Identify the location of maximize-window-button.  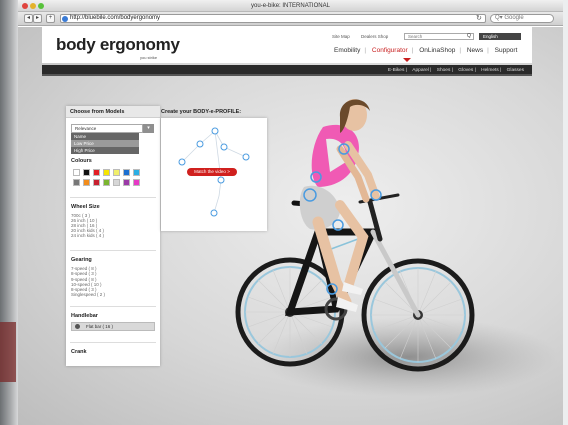
(41, 6).